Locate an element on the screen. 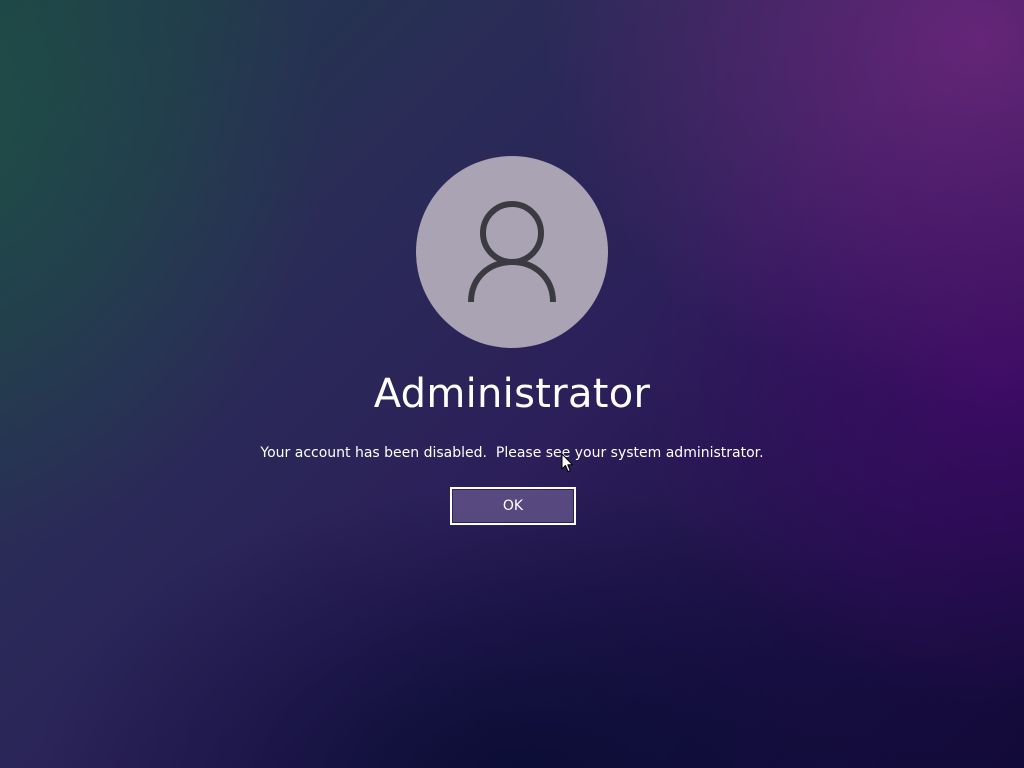 The height and width of the screenshot is (768, 1024). ok-button: OK is located at coordinates (513, 506).